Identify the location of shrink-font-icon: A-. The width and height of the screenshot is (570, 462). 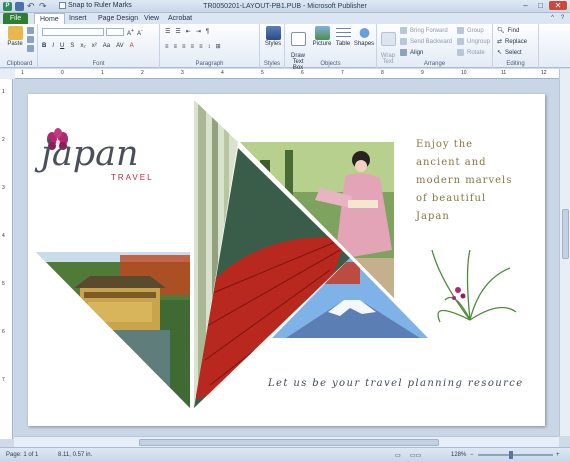
(140, 32).